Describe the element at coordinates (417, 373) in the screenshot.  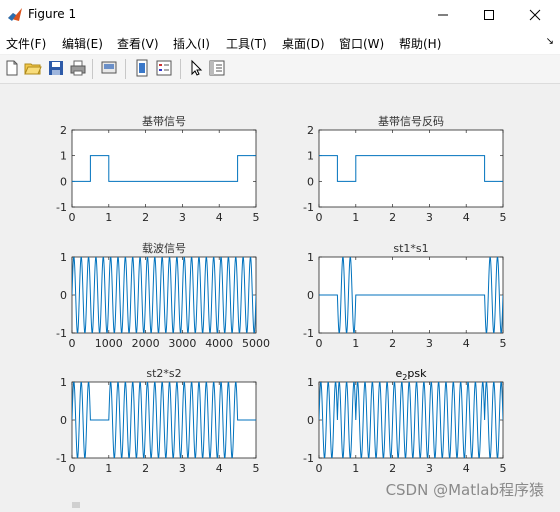
I see `title-part: psk` at that location.